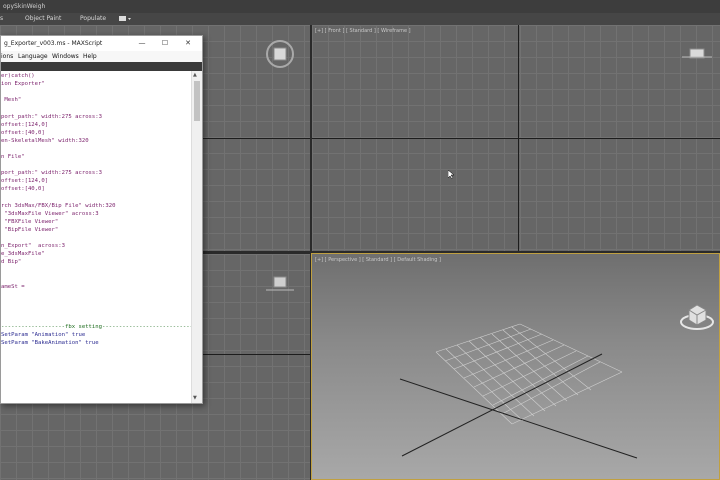 Image resolution: width=720 pixels, height=480 pixels. I want to click on code-line: n File", so click(13, 157).